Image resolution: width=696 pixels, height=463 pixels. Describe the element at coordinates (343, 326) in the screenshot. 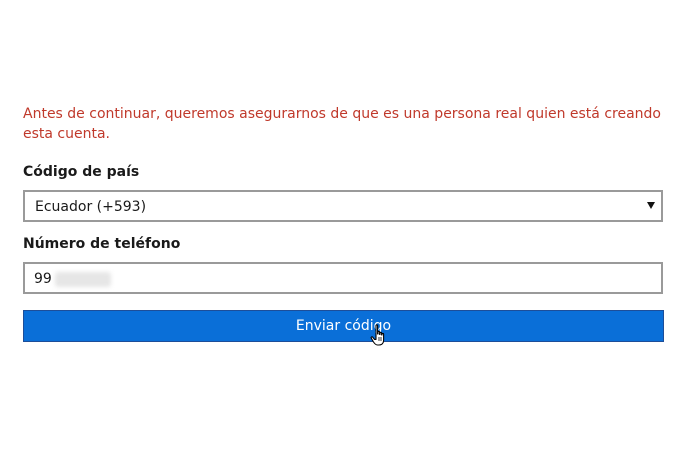

I see `send-code-button: Enviar código` at that location.